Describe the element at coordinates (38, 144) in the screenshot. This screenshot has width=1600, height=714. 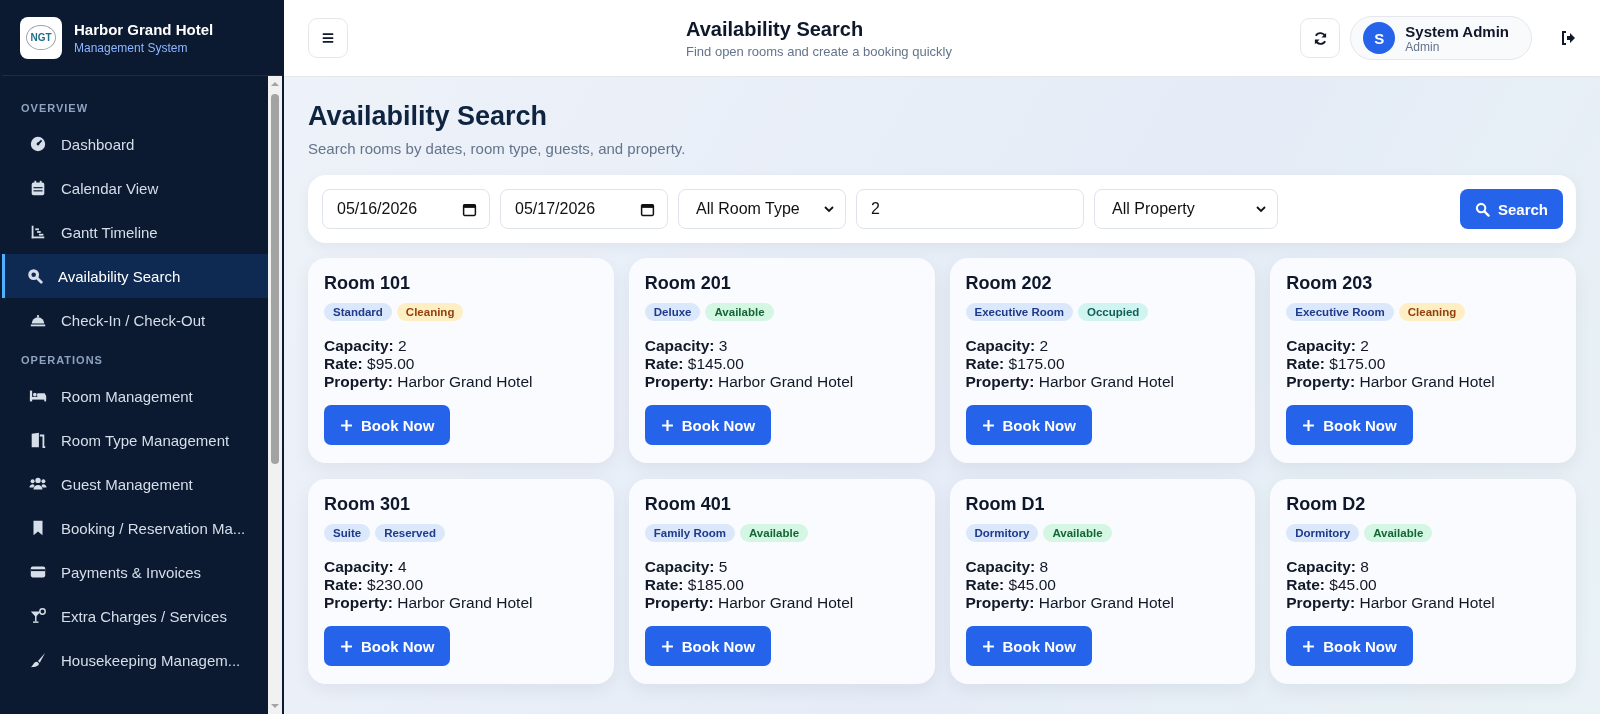
I see `gauge-icon` at that location.